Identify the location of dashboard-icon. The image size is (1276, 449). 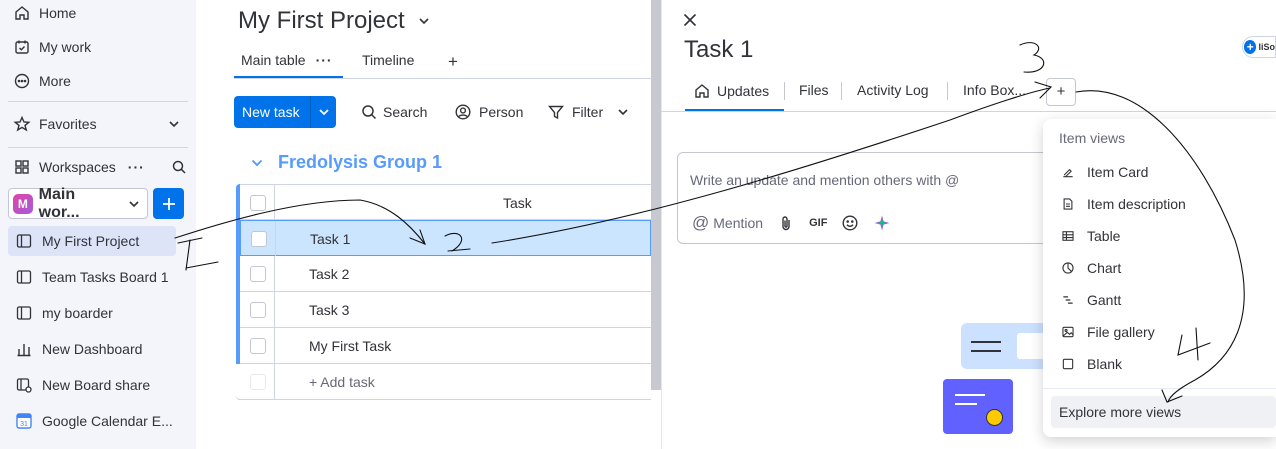
(24, 349).